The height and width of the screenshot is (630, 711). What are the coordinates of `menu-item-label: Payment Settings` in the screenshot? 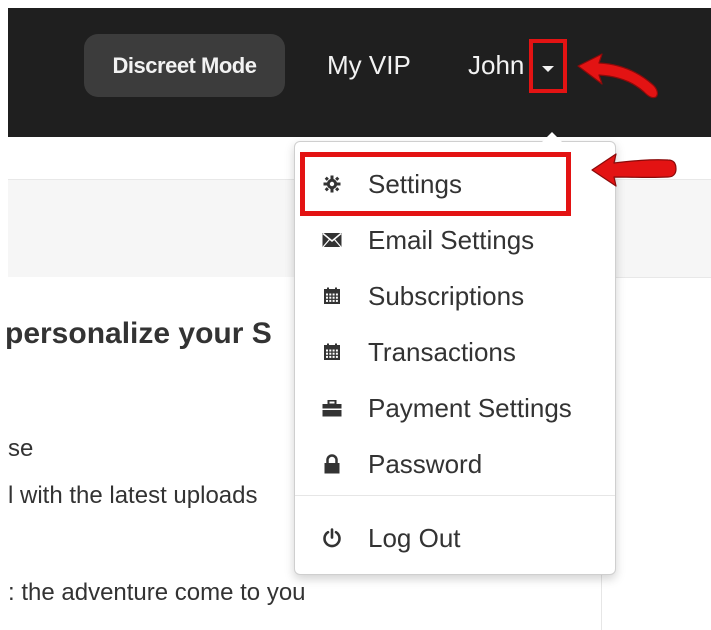 It's located at (470, 407).